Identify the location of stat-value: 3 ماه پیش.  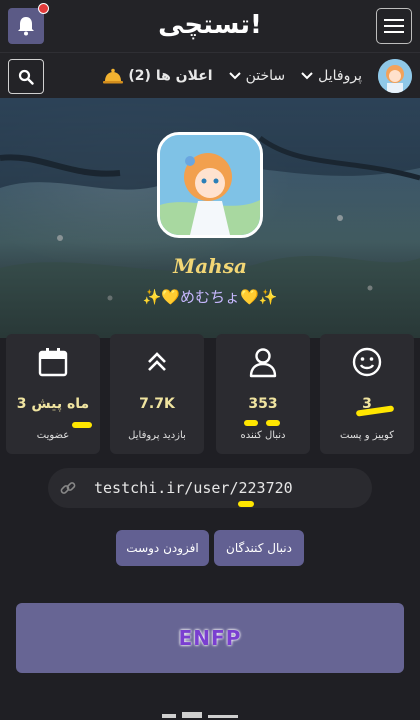
(53, 404).